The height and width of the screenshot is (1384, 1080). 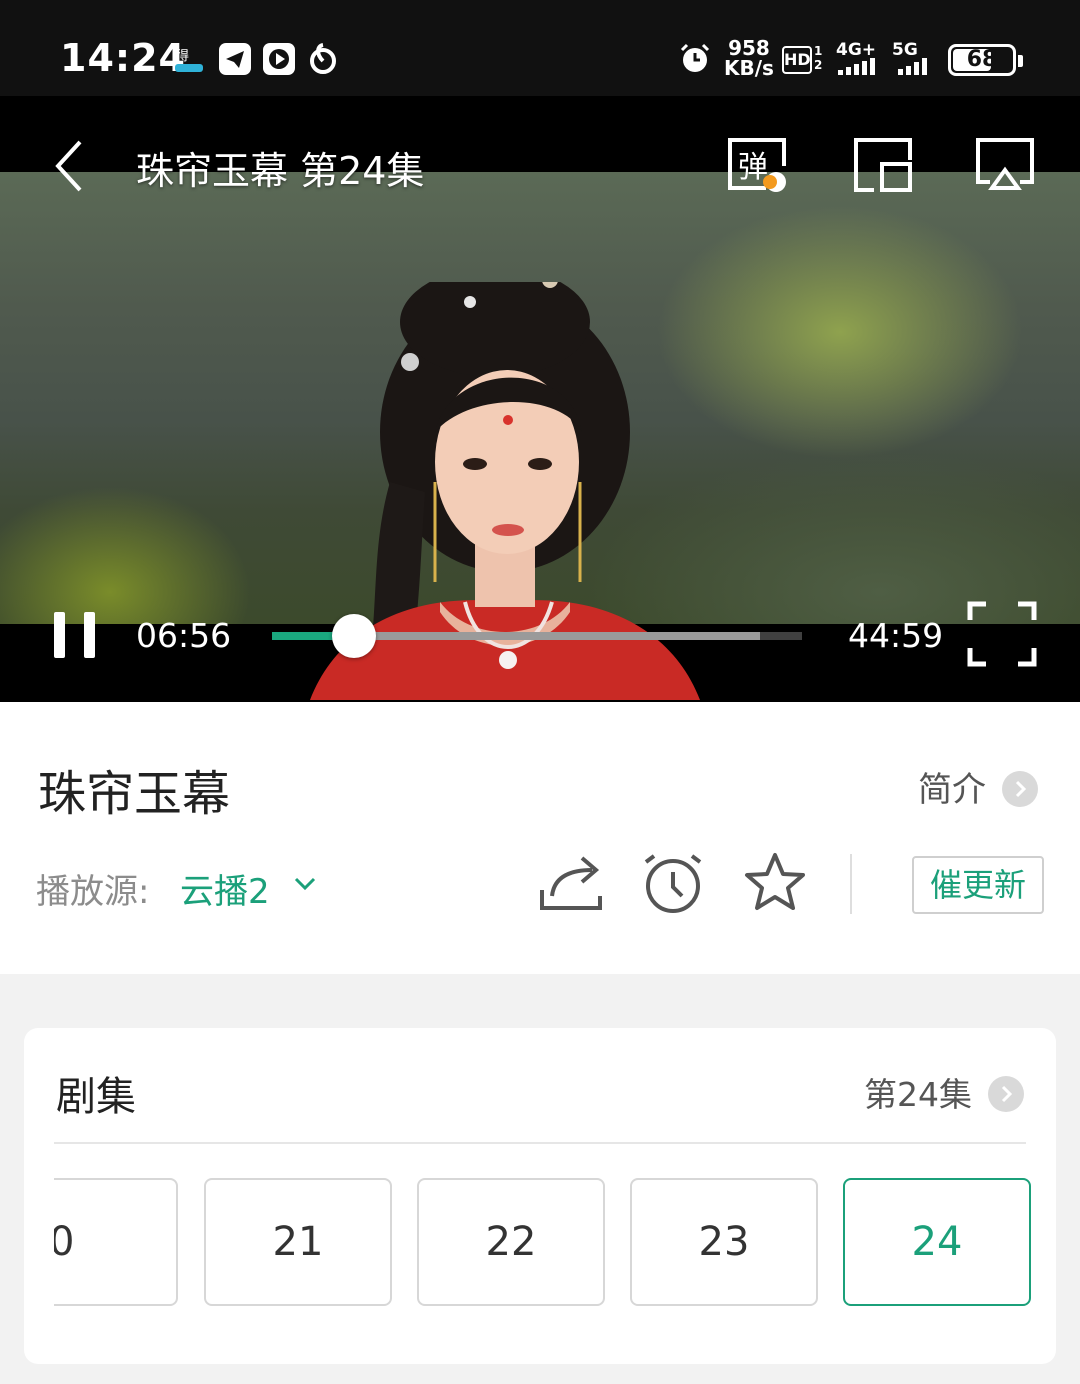 What do you see at coordinates (540, 166) in the screenshot?
I see `player-top-bar: 珠帘玉幕 第24集 弹` at bounding box center [540, 166].